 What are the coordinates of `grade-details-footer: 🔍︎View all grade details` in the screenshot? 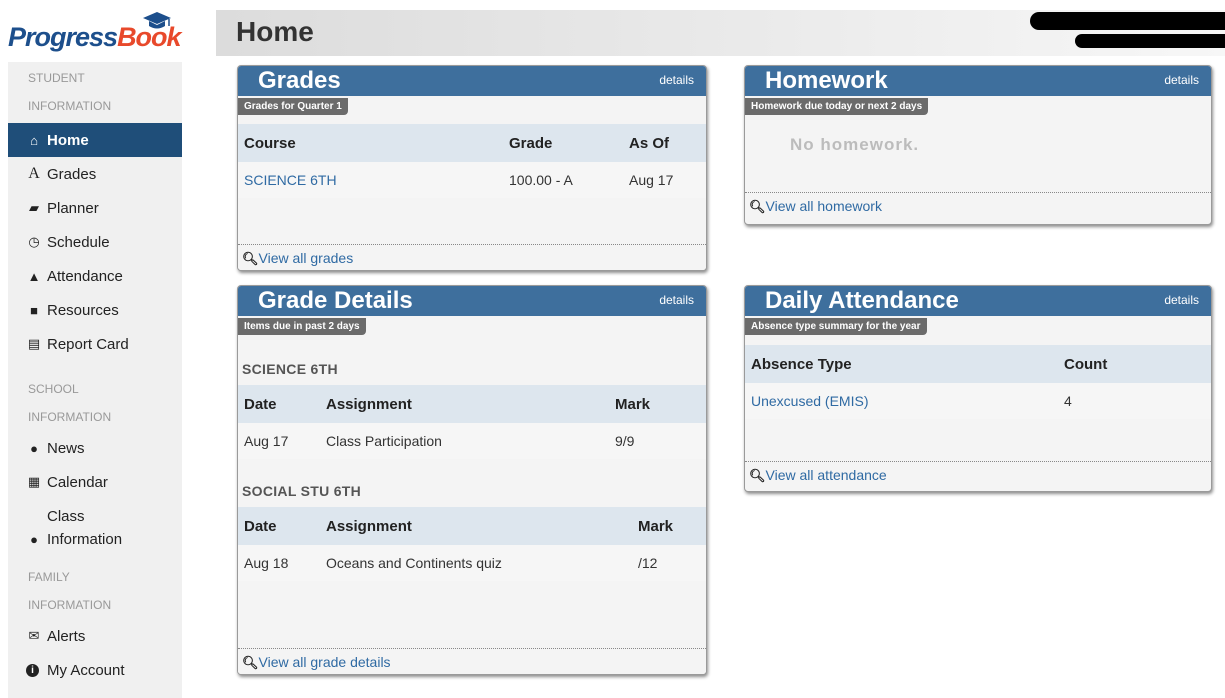 It's located at (472, 661).